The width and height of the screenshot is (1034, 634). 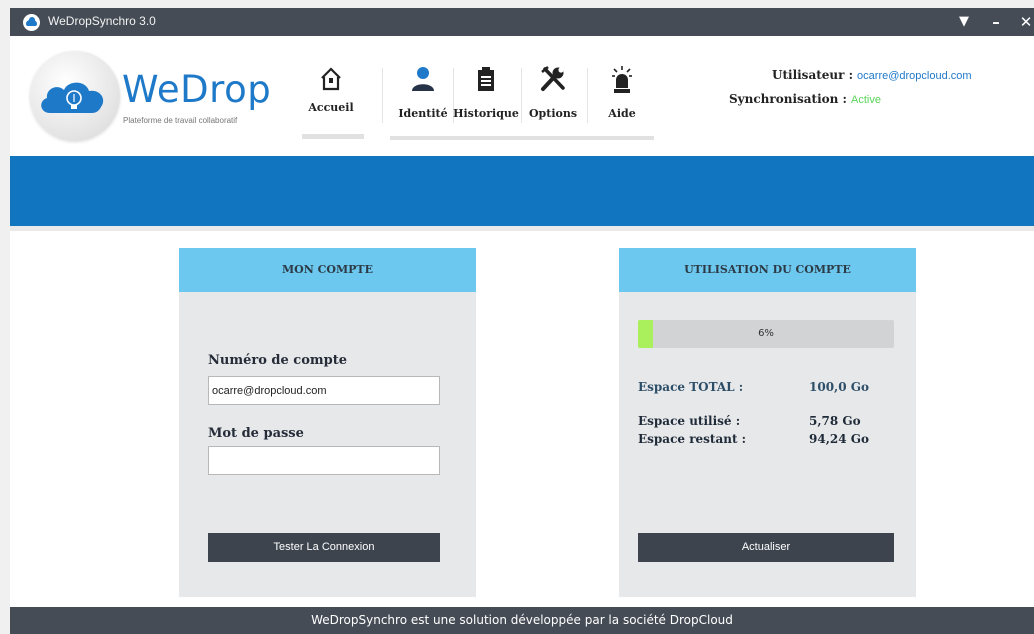 I want to click on tools-icon, so click(x=553, y=78).